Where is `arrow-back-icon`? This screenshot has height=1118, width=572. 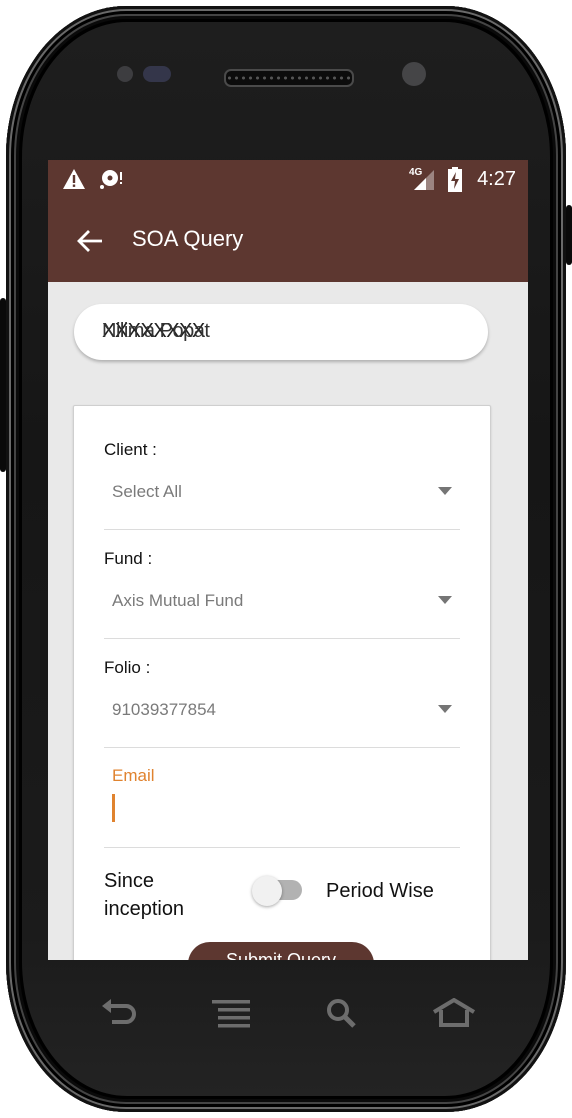 arrow-back-icon is located at coordinates (90, 241).